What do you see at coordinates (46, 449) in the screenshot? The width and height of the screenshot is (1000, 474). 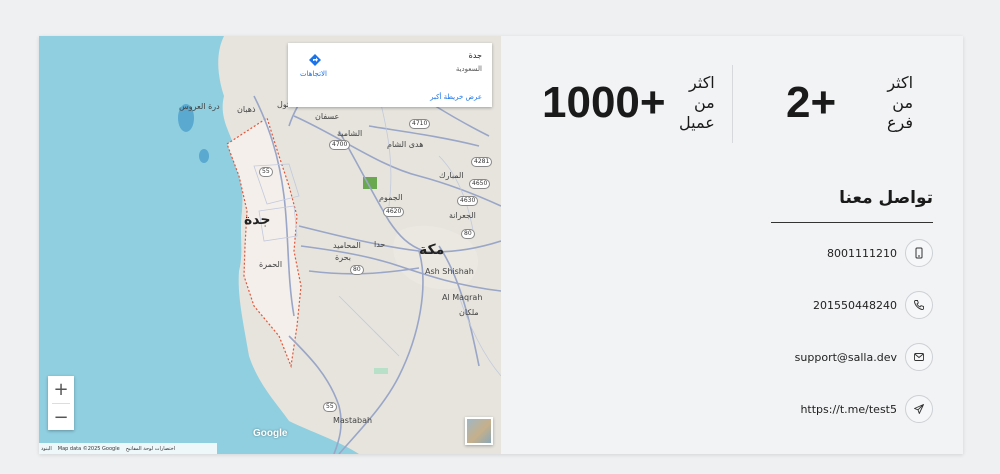 I see `terms-link: البنود` at bounding box center [46, 449].